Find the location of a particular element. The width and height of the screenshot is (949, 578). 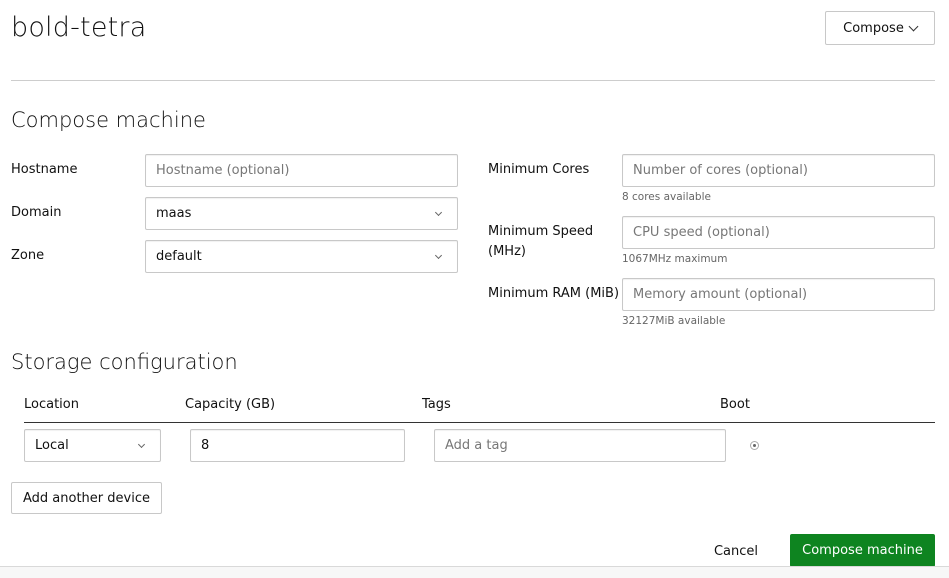

zone-select-value: default is located at coordinates (179, 256).